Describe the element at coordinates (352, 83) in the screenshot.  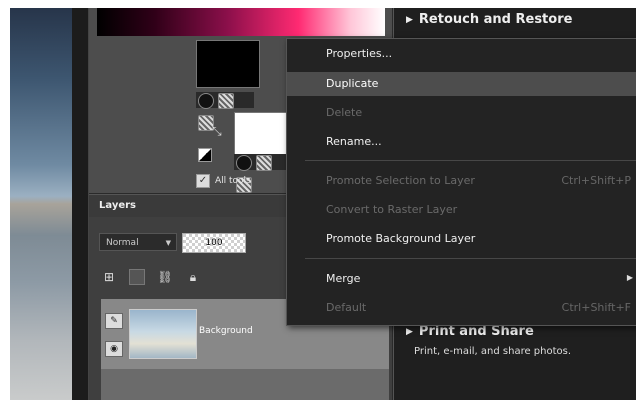
I see `menu-item-label: Duplicate` at that location.